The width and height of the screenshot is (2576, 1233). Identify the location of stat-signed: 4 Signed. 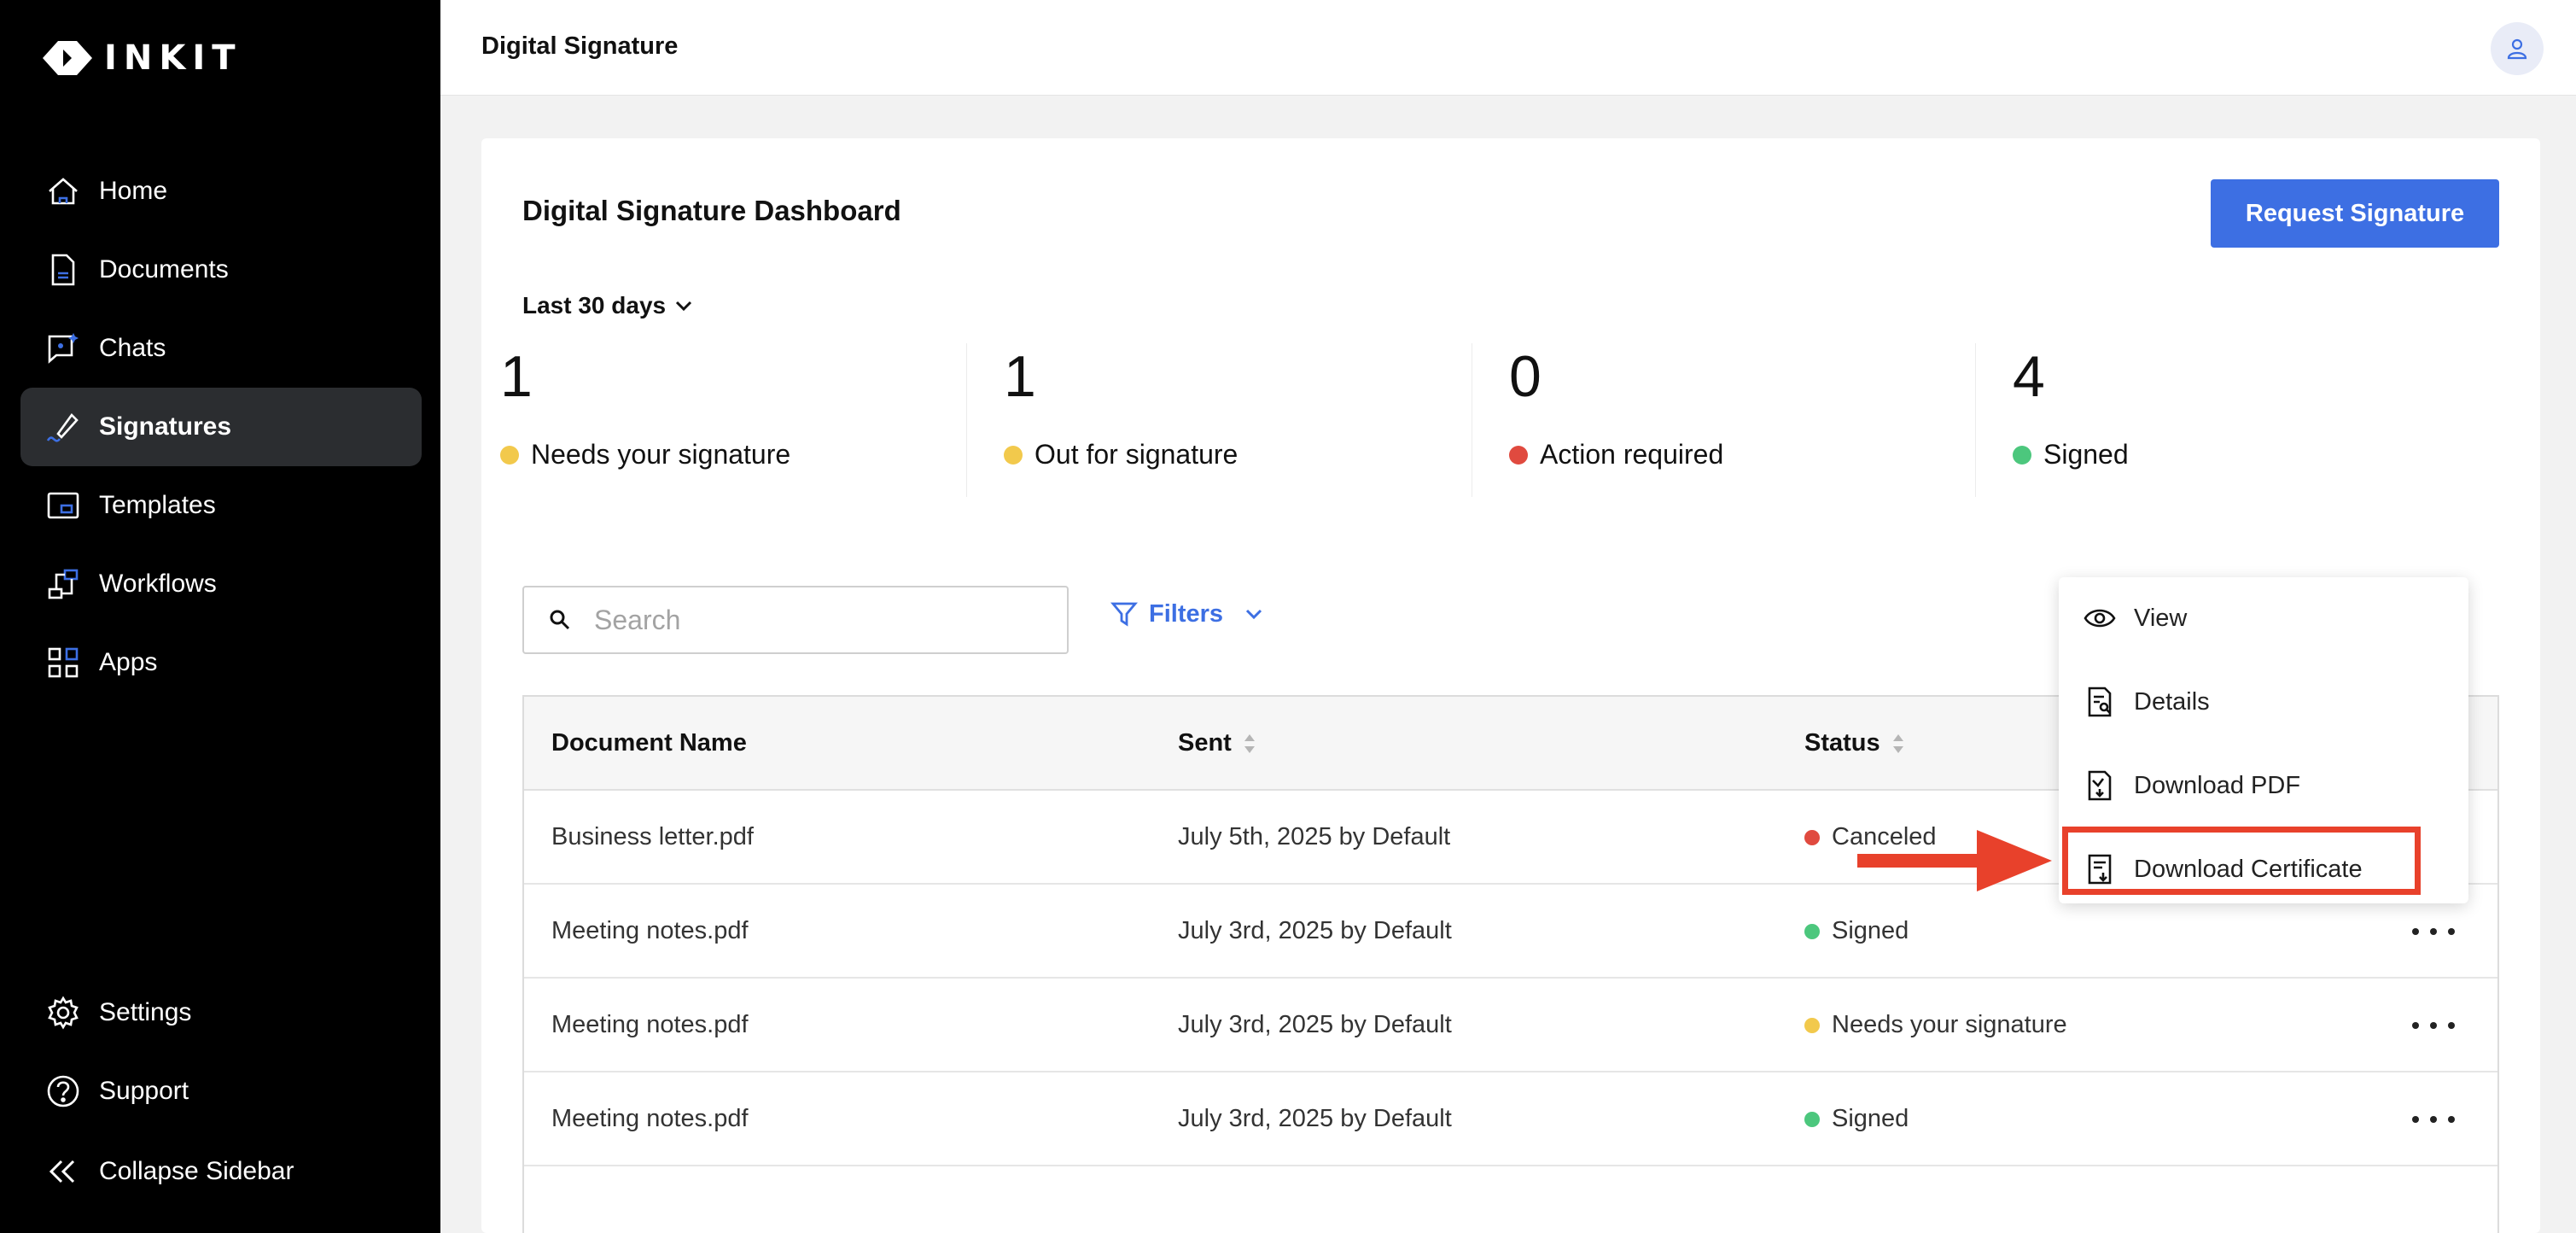
(2223, 420).